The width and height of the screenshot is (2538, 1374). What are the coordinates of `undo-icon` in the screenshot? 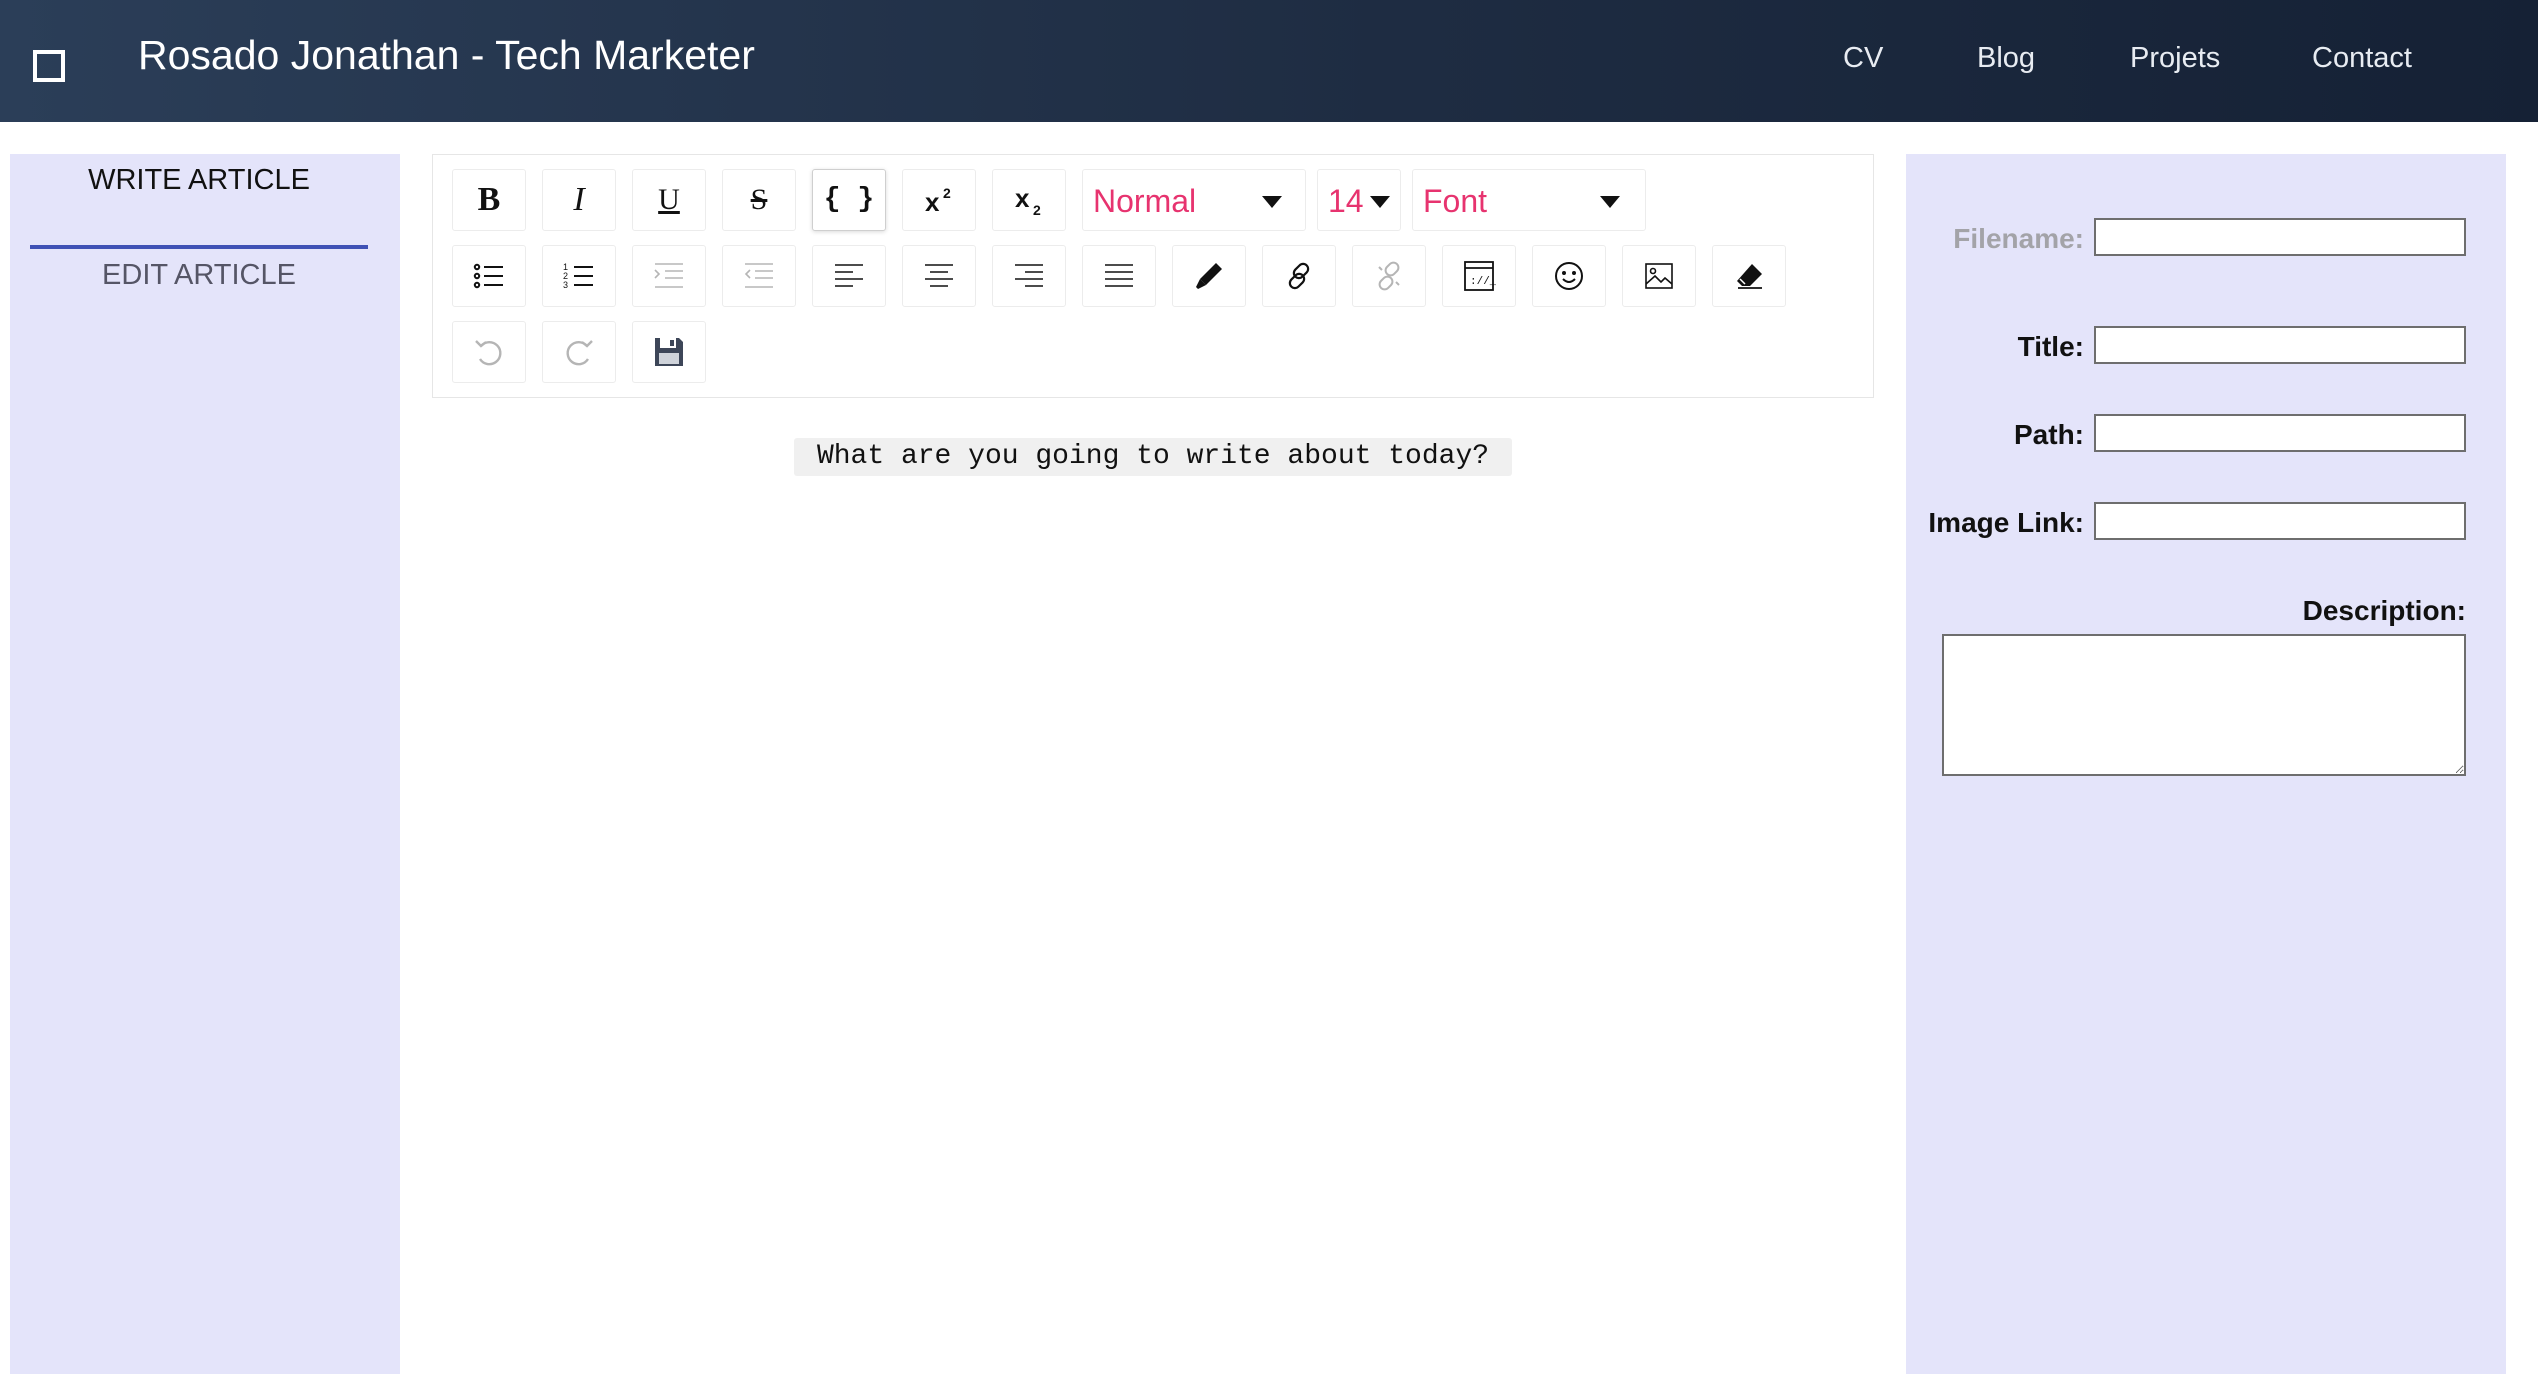 It's located at (488, 353).